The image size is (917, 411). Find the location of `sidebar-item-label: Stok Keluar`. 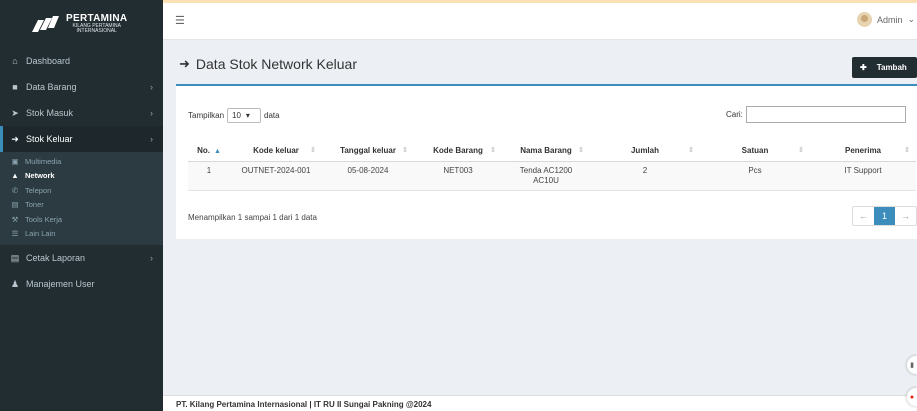

sidebar-item-label: Stok Keluar is located at coordinates (49, 139).